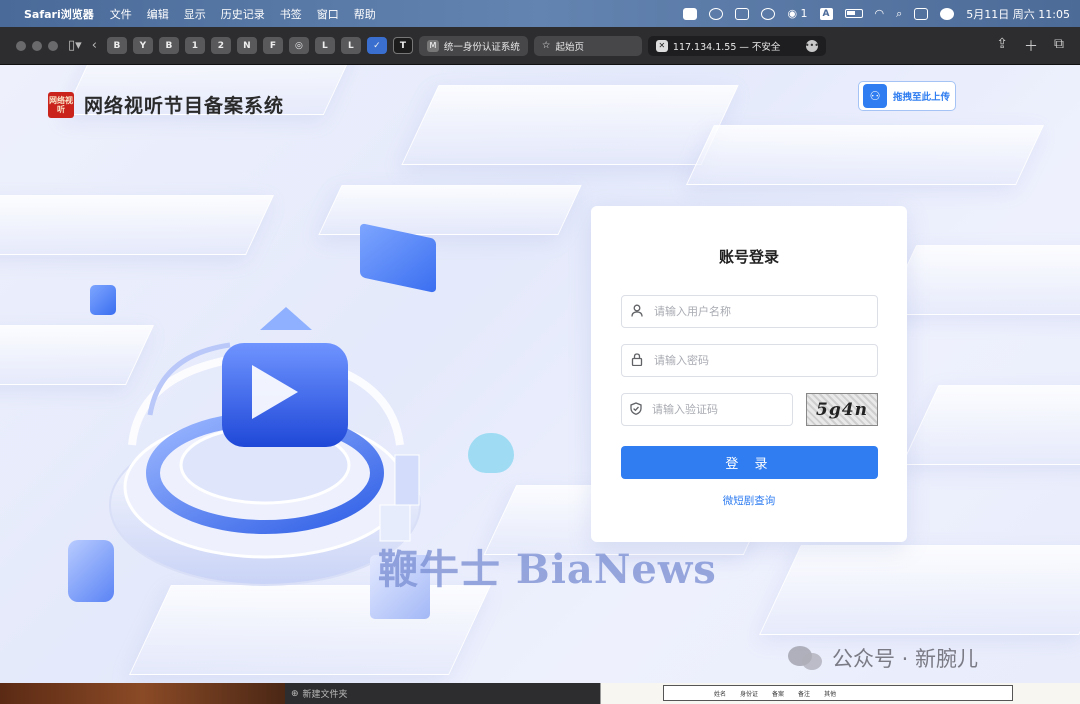  Describe the element at coordinates (325, 693) in the screenshot. I see `new-folder-label: 新建文件夹` at that location.